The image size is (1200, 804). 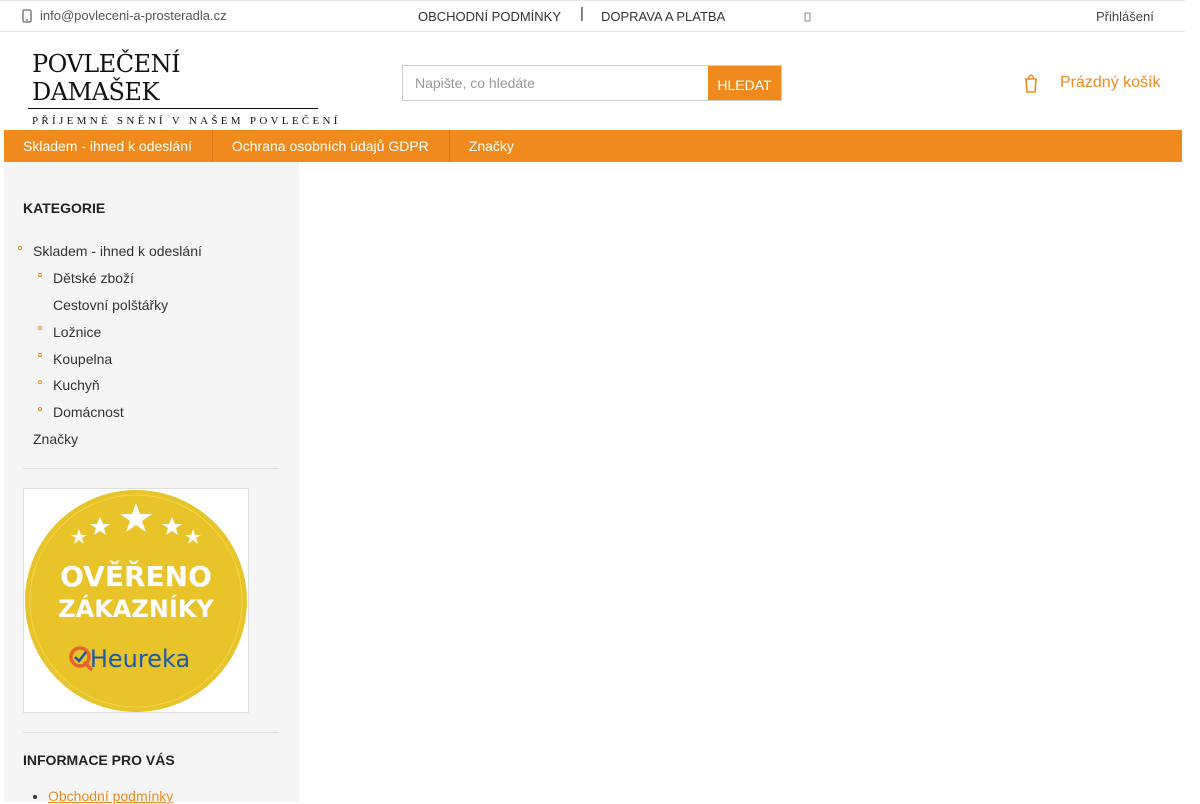 I want to click on category-item-brands: Značky, so click(x=148, y=439).